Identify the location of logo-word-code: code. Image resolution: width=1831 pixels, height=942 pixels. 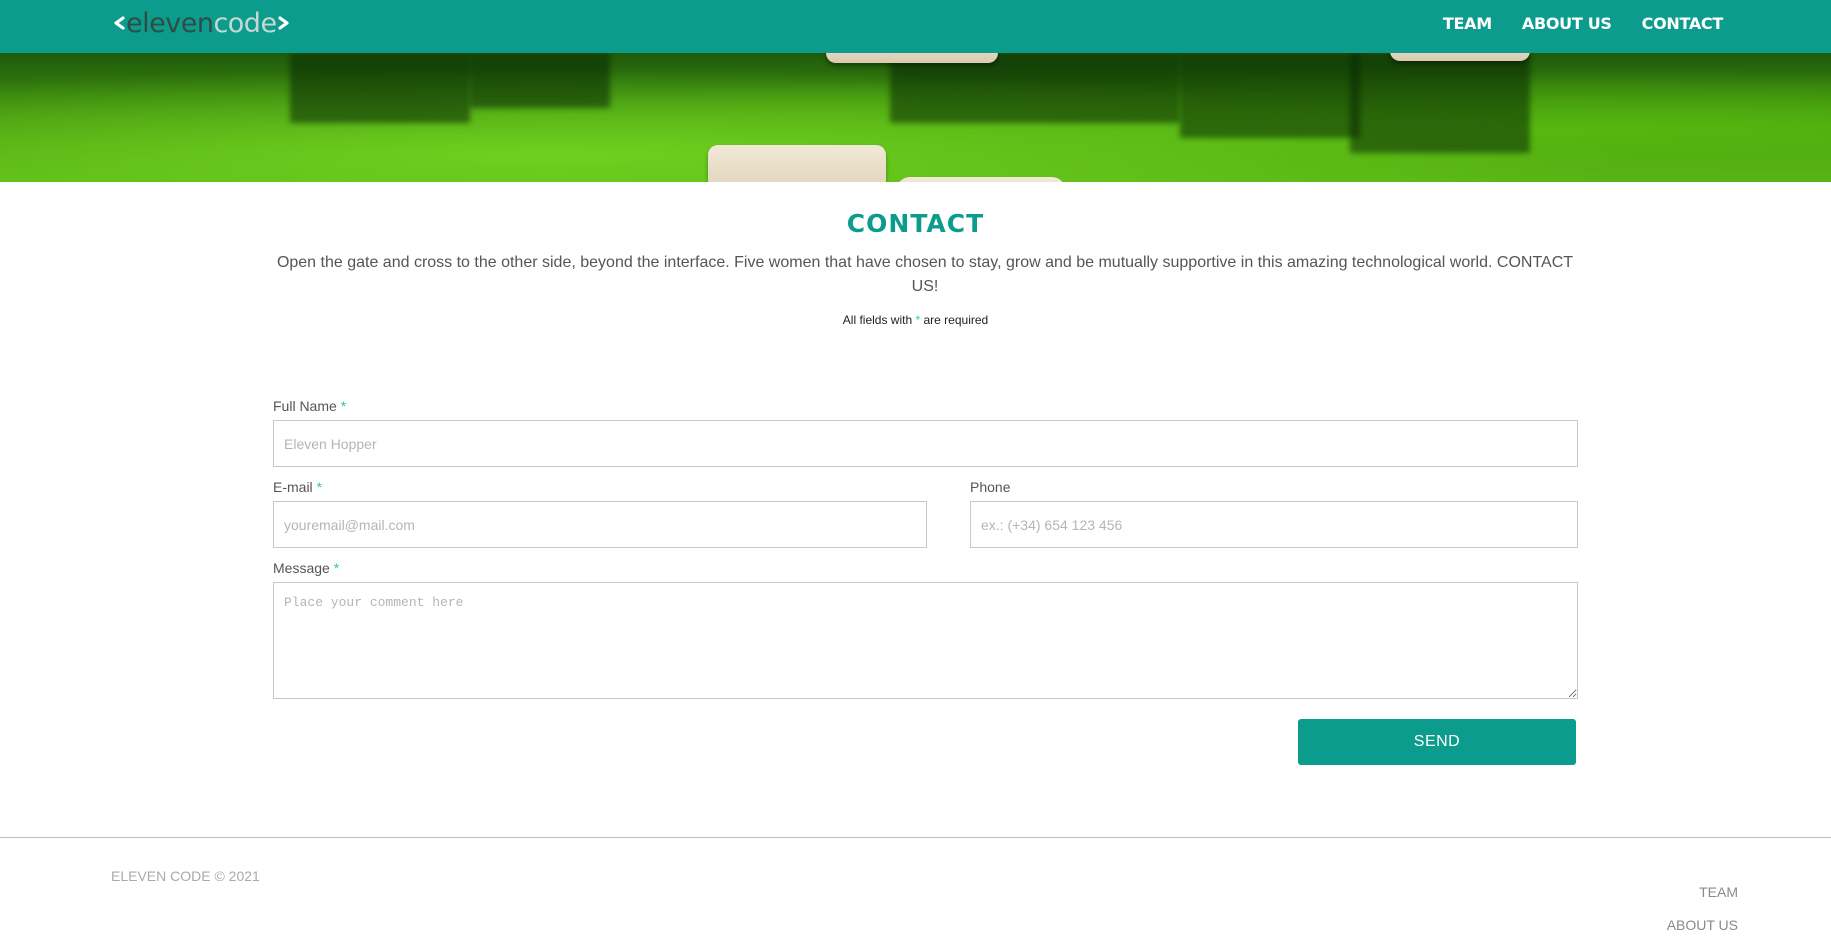
(245, 23).